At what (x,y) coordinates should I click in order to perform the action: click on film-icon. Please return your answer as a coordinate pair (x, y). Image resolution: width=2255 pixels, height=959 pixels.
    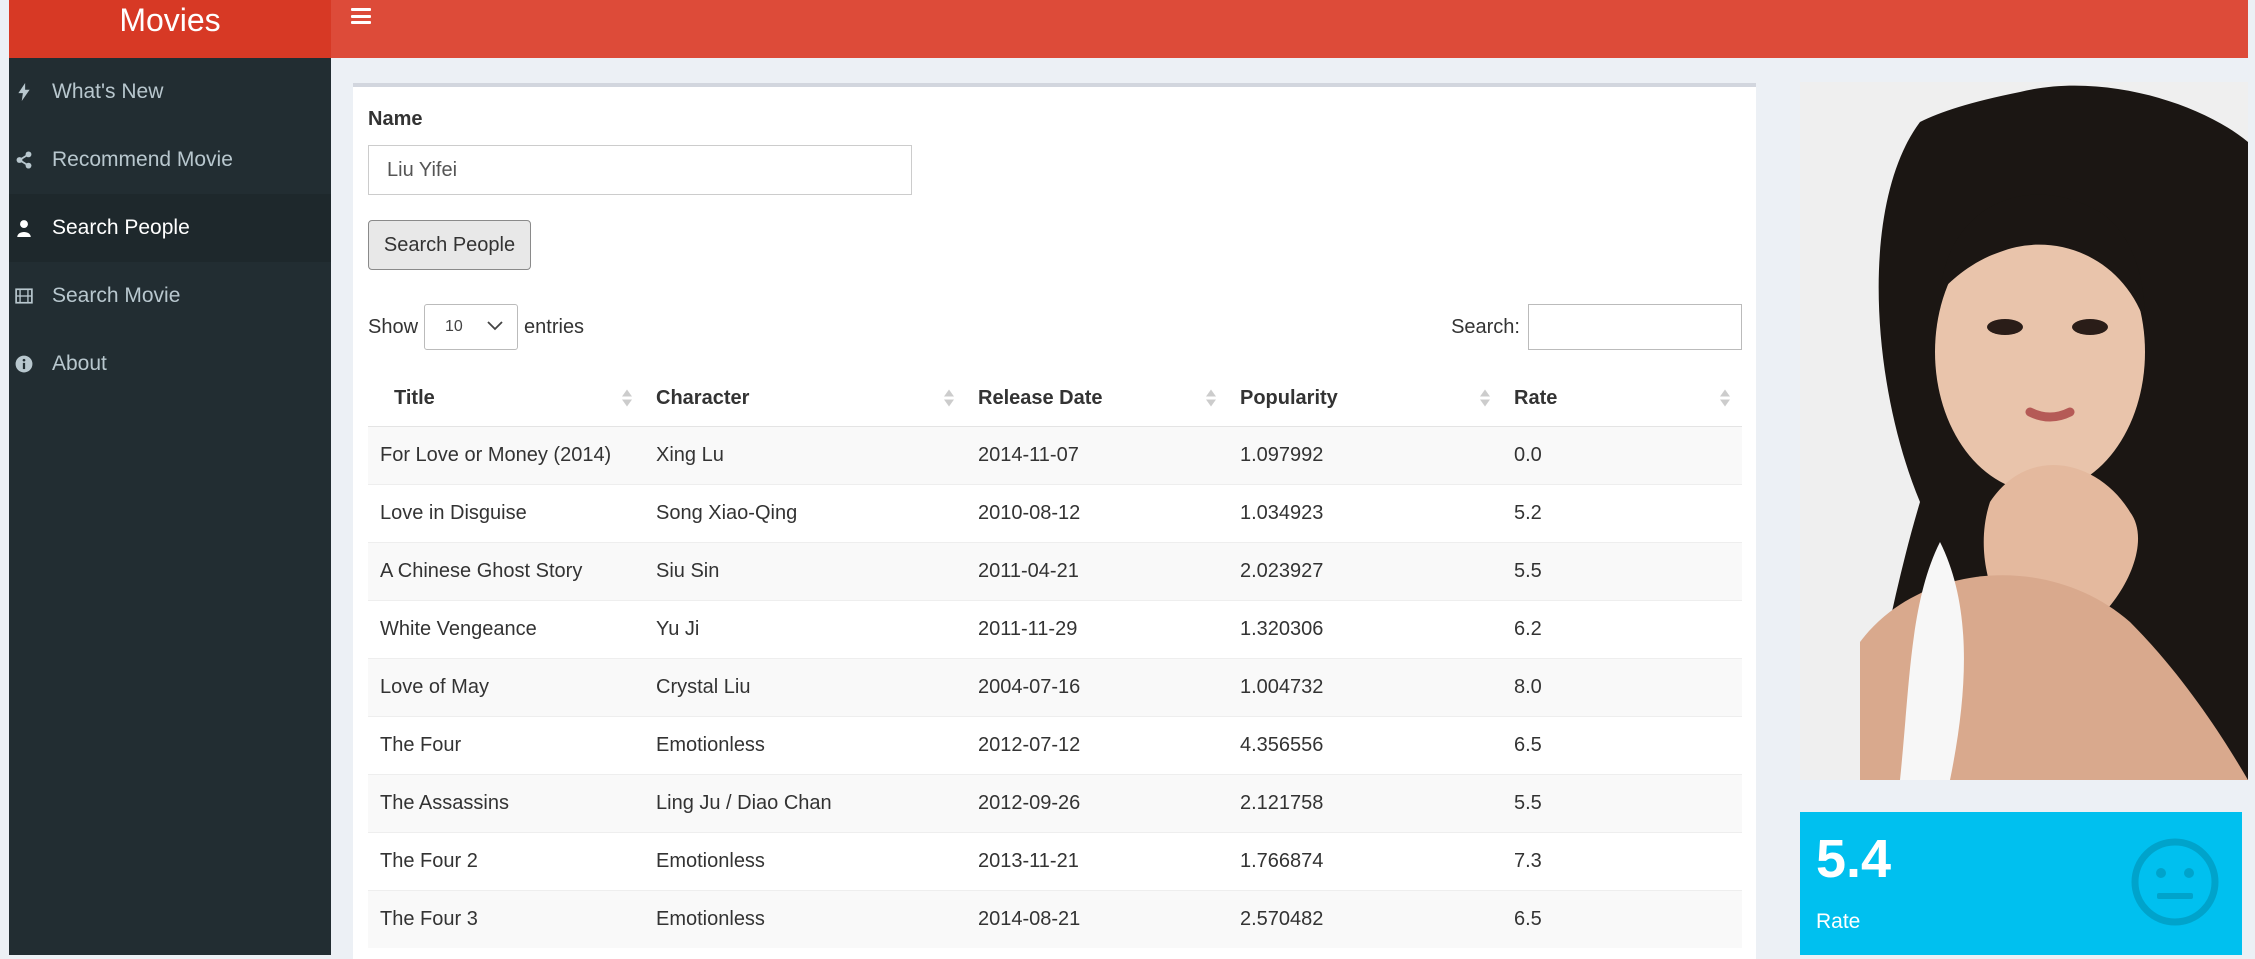
    Looking at the image, I should click on (24, 296).